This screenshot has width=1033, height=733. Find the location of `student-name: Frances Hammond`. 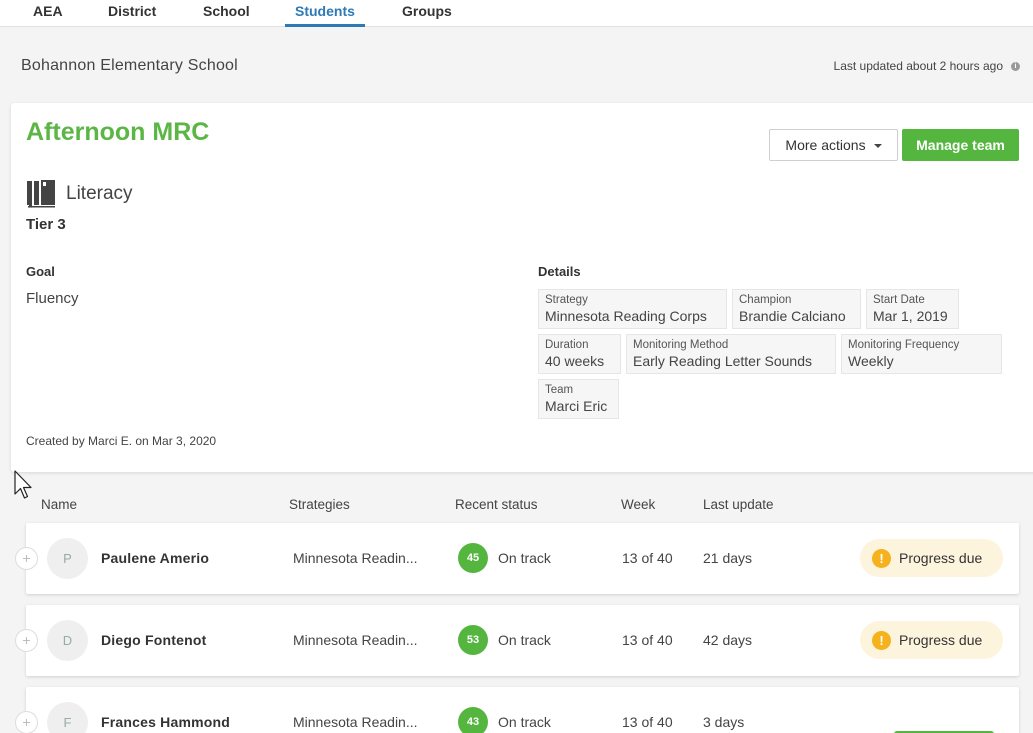

student-name: Frances Hammond is located at coordinates (165, 722).